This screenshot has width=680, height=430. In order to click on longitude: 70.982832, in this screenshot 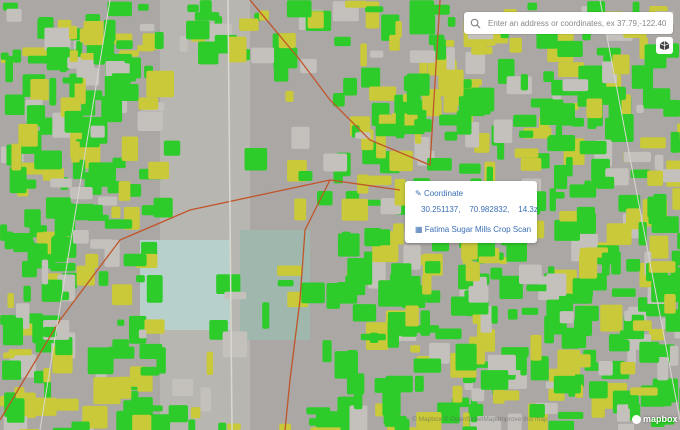, I will do `click(489, 209)`.